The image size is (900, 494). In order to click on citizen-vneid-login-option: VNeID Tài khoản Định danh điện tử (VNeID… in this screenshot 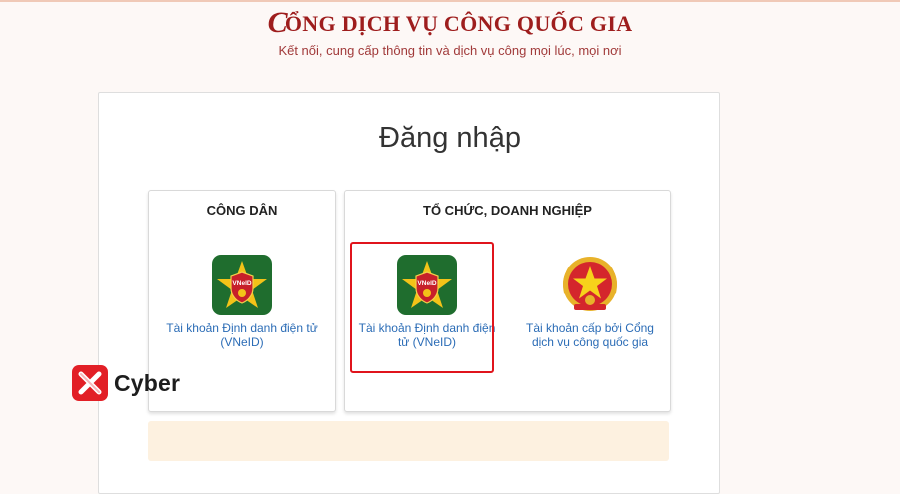, I will do `click(242, 302)`.